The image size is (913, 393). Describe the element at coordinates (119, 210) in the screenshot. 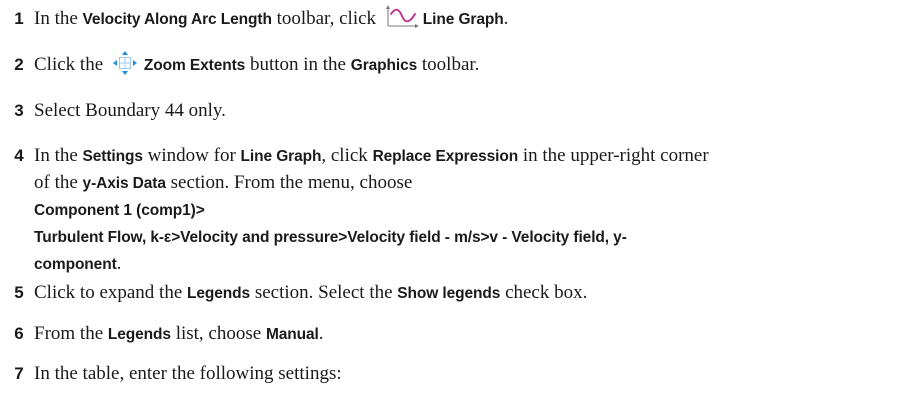

I see `menu-path-part: Component 1 (comp1)>` at that location.